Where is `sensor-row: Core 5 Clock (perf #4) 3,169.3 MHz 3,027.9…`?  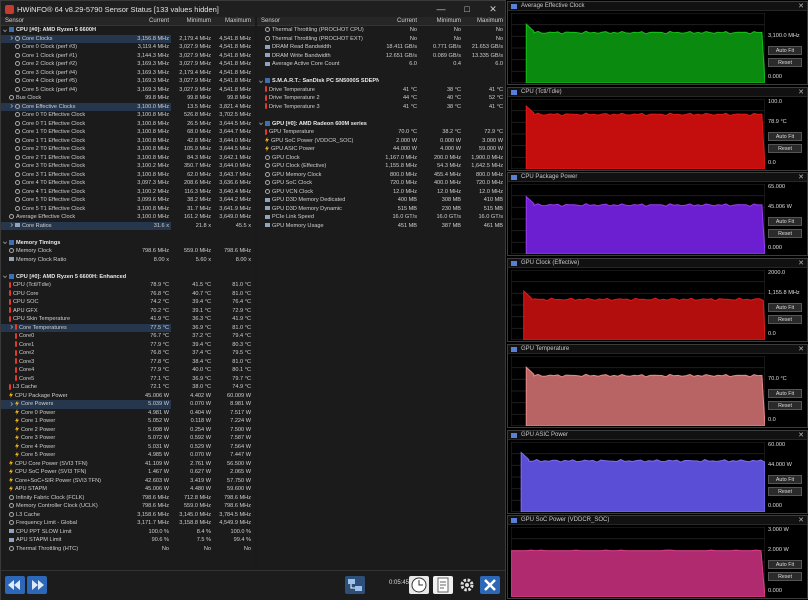
sensor-row: Core 5 Clock (perf #4) 3,169.3 MHz 3,027.9… is located at coordinates (128, 90).